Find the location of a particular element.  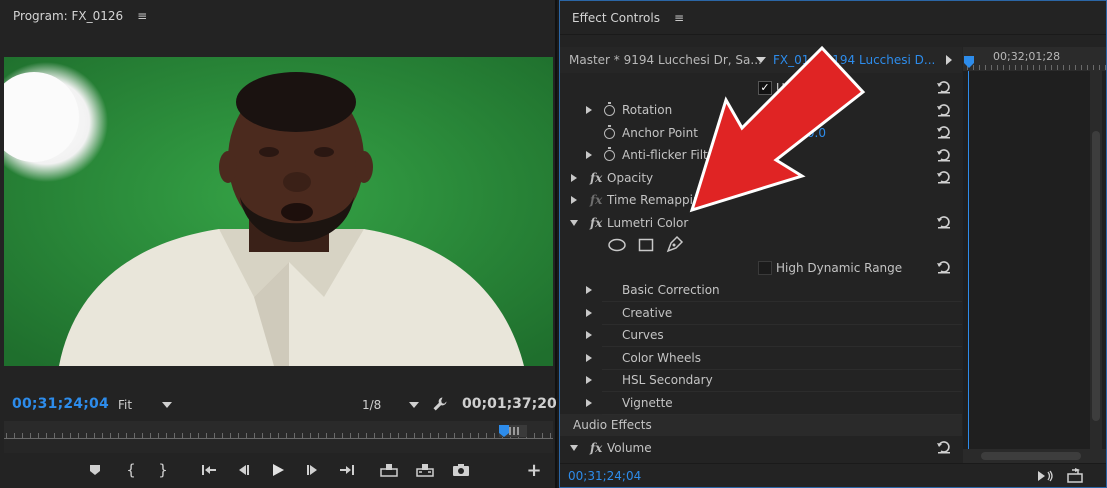

go-to-in-icon is located at coordinates (209, 470).